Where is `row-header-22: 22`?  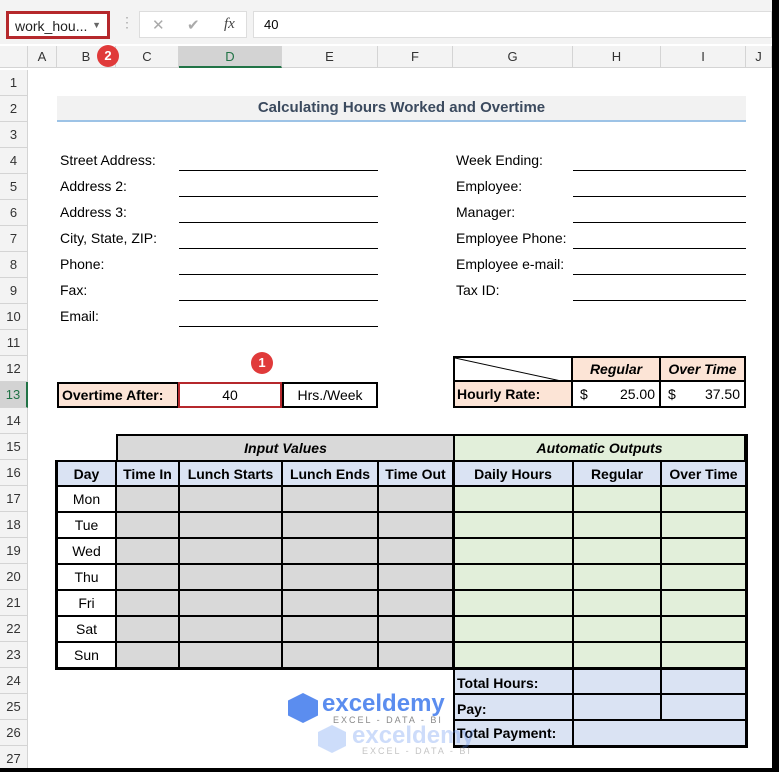
row-header-22: 22 is located at coordinates (14, 629).